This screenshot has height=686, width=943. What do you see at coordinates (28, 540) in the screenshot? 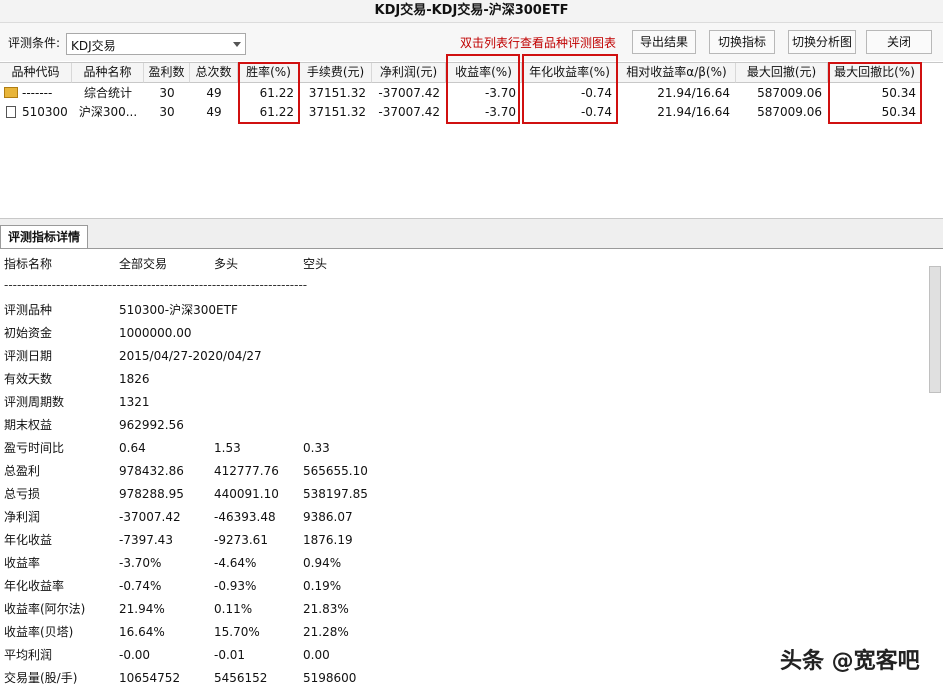
I see `detail-row-label: 年化收益` at bounding box center [28, 540].